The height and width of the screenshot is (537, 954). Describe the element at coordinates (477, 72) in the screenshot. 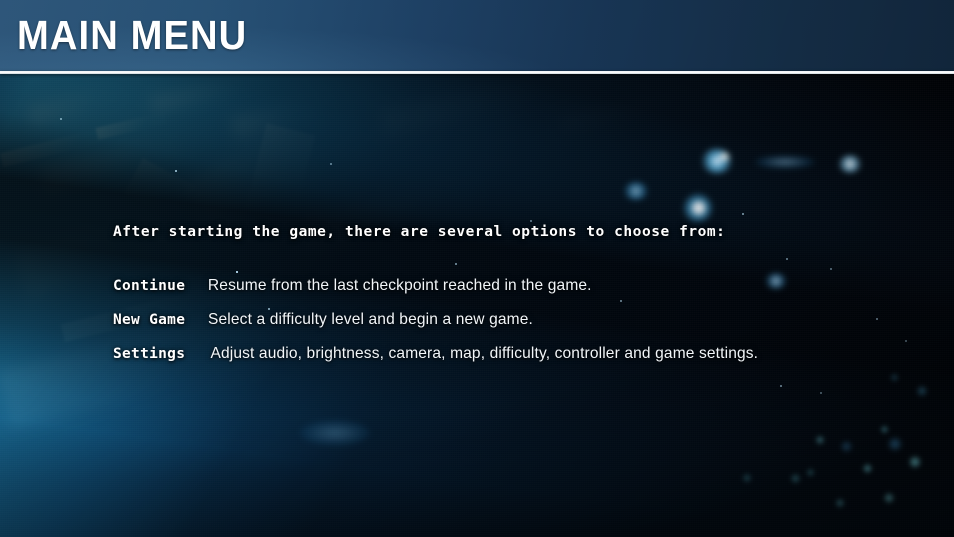

I see `header-divider-rule` at that location.